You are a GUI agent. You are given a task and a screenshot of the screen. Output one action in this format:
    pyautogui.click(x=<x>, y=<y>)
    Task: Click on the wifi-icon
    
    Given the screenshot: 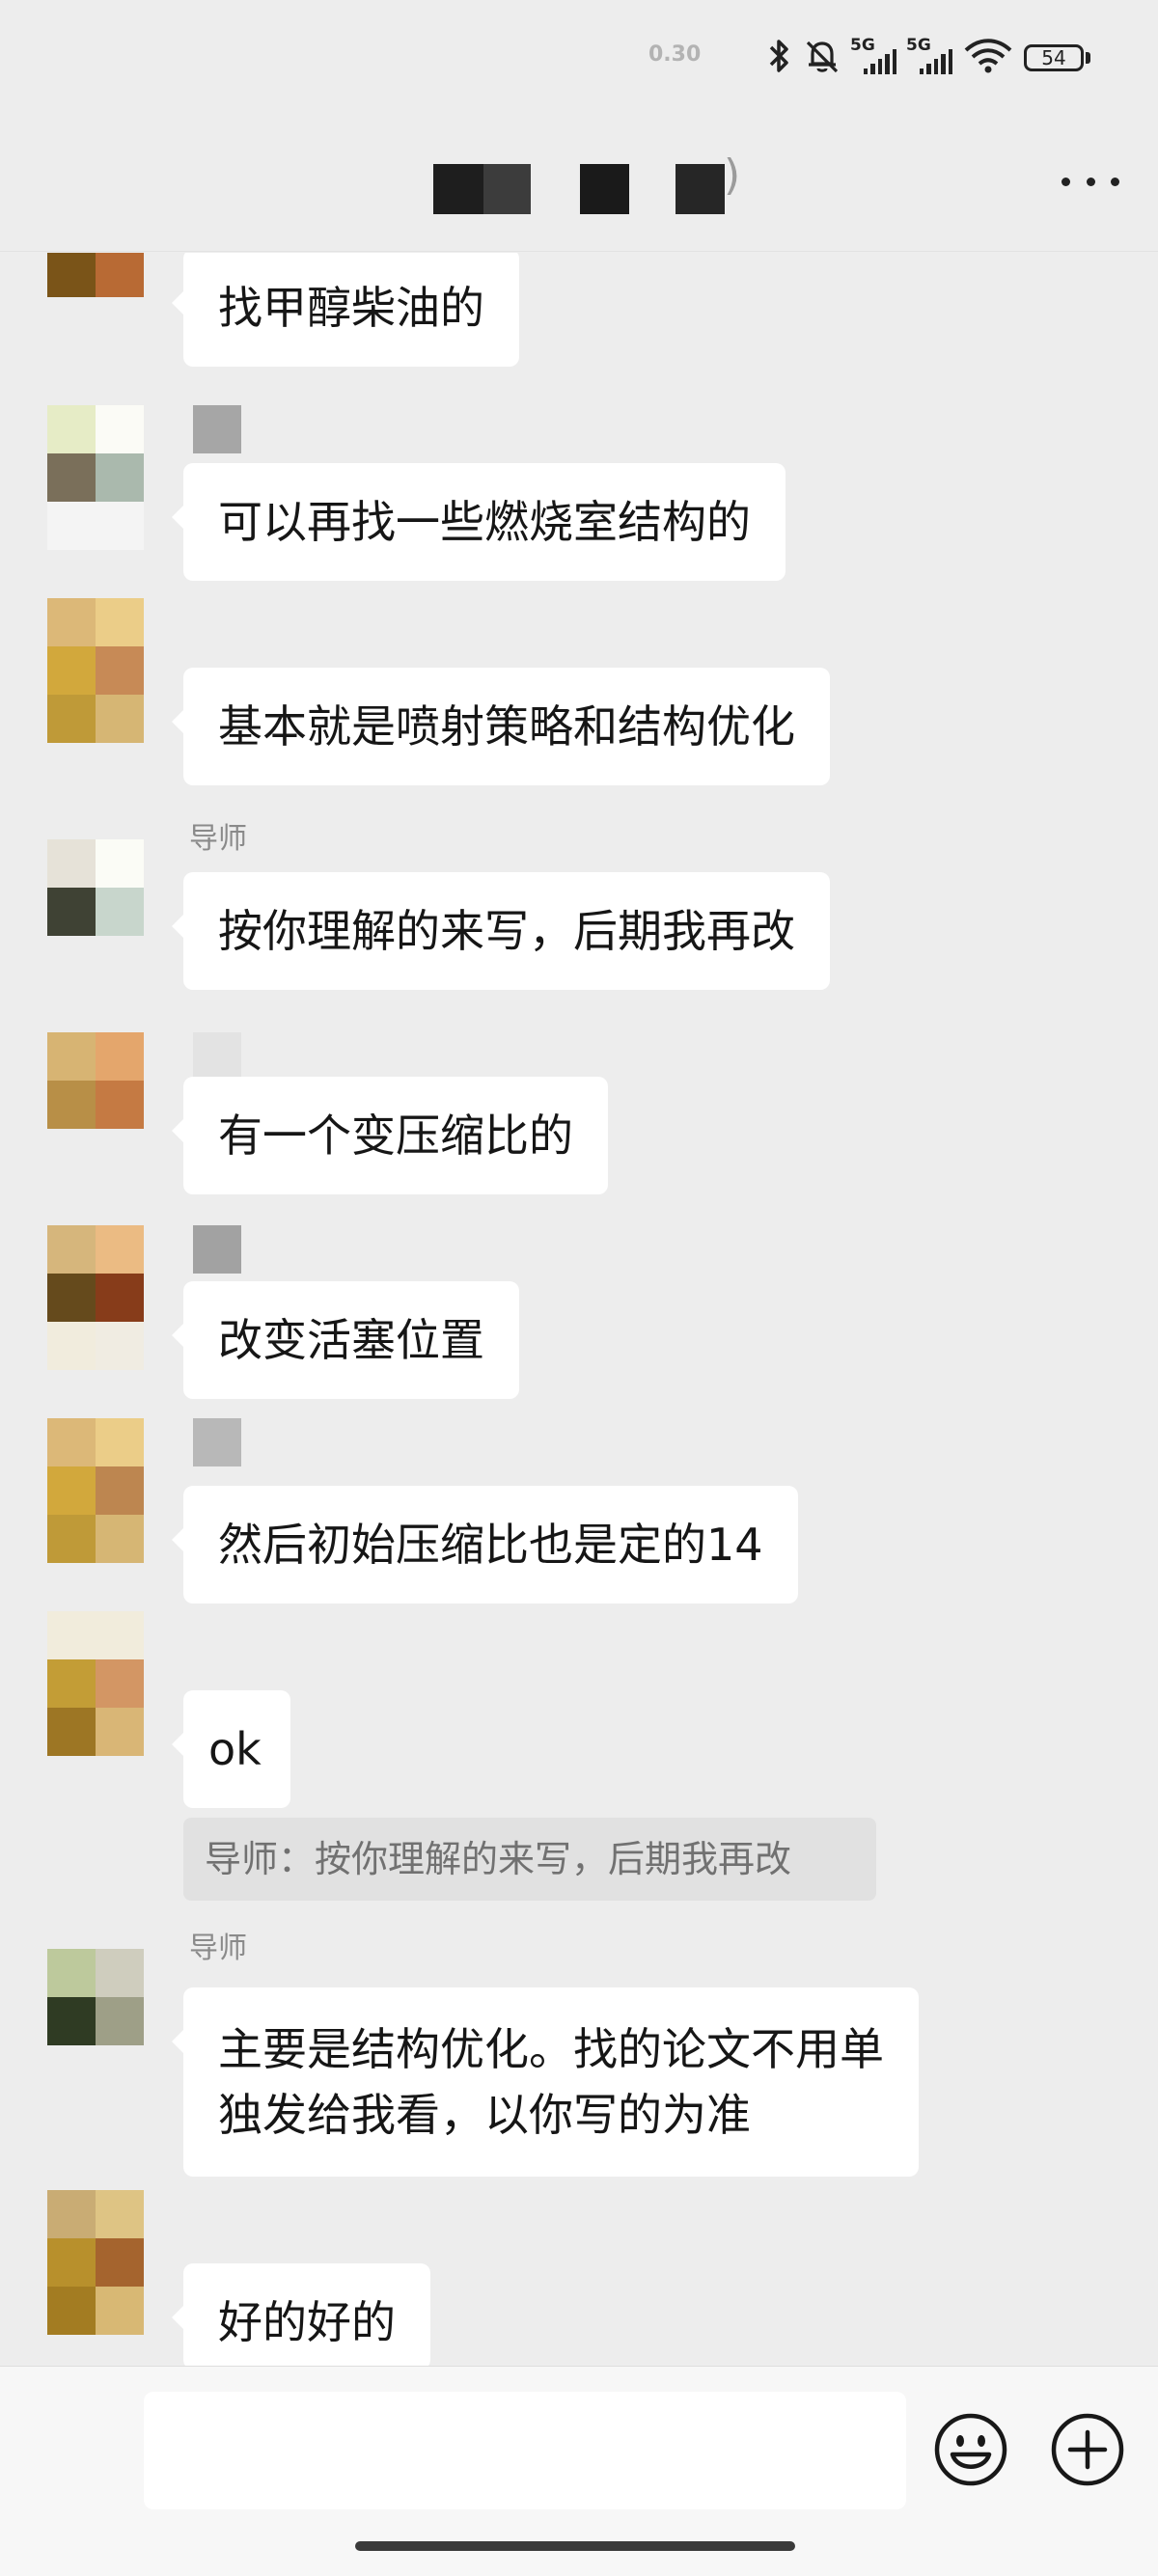 What is the action you would take?
    pyautogui.click(x=988, y=58)
    